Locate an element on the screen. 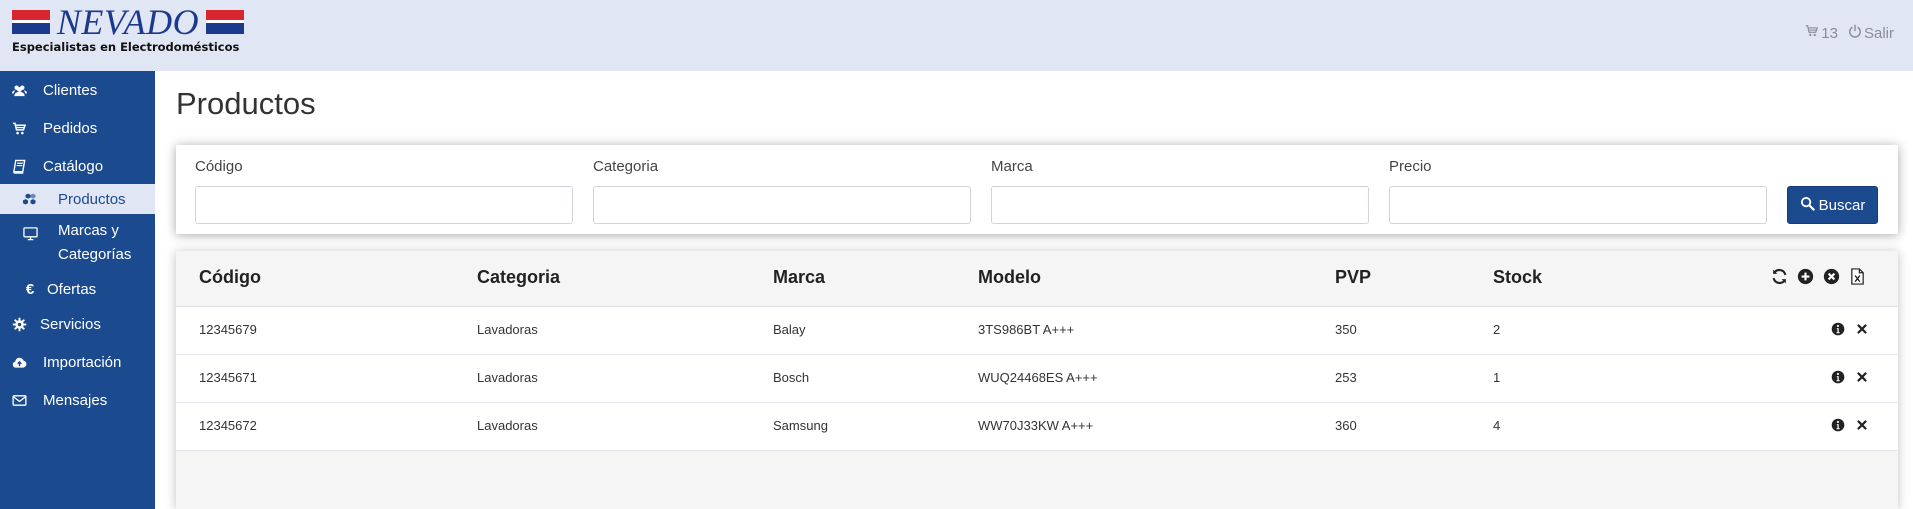 The width and height of the screenshot is (1913, 509). sidebar-item-label: Productos is located at coordinates (92, 199).